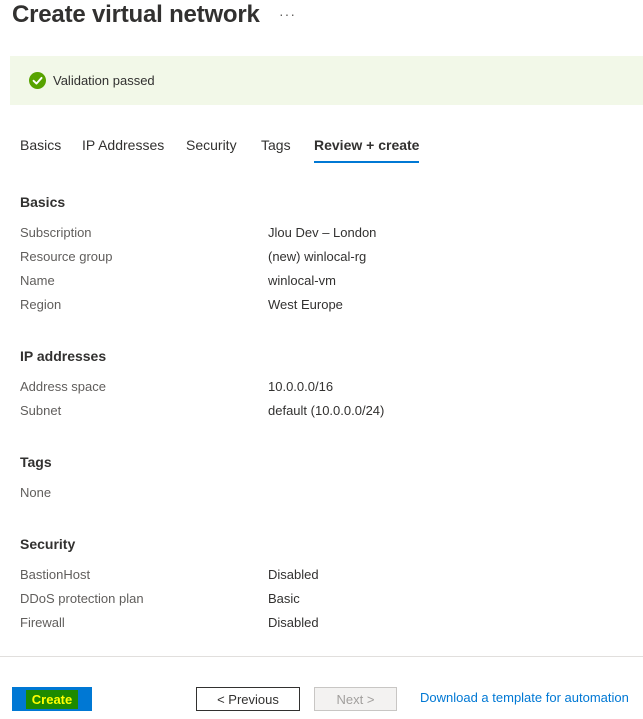 The width and height of the screenshot is (643, 719). What do you see at coordinates (293, 622) in the screenshot?
I see `value-firewall: Disabled` at bounding box center [293, 622].